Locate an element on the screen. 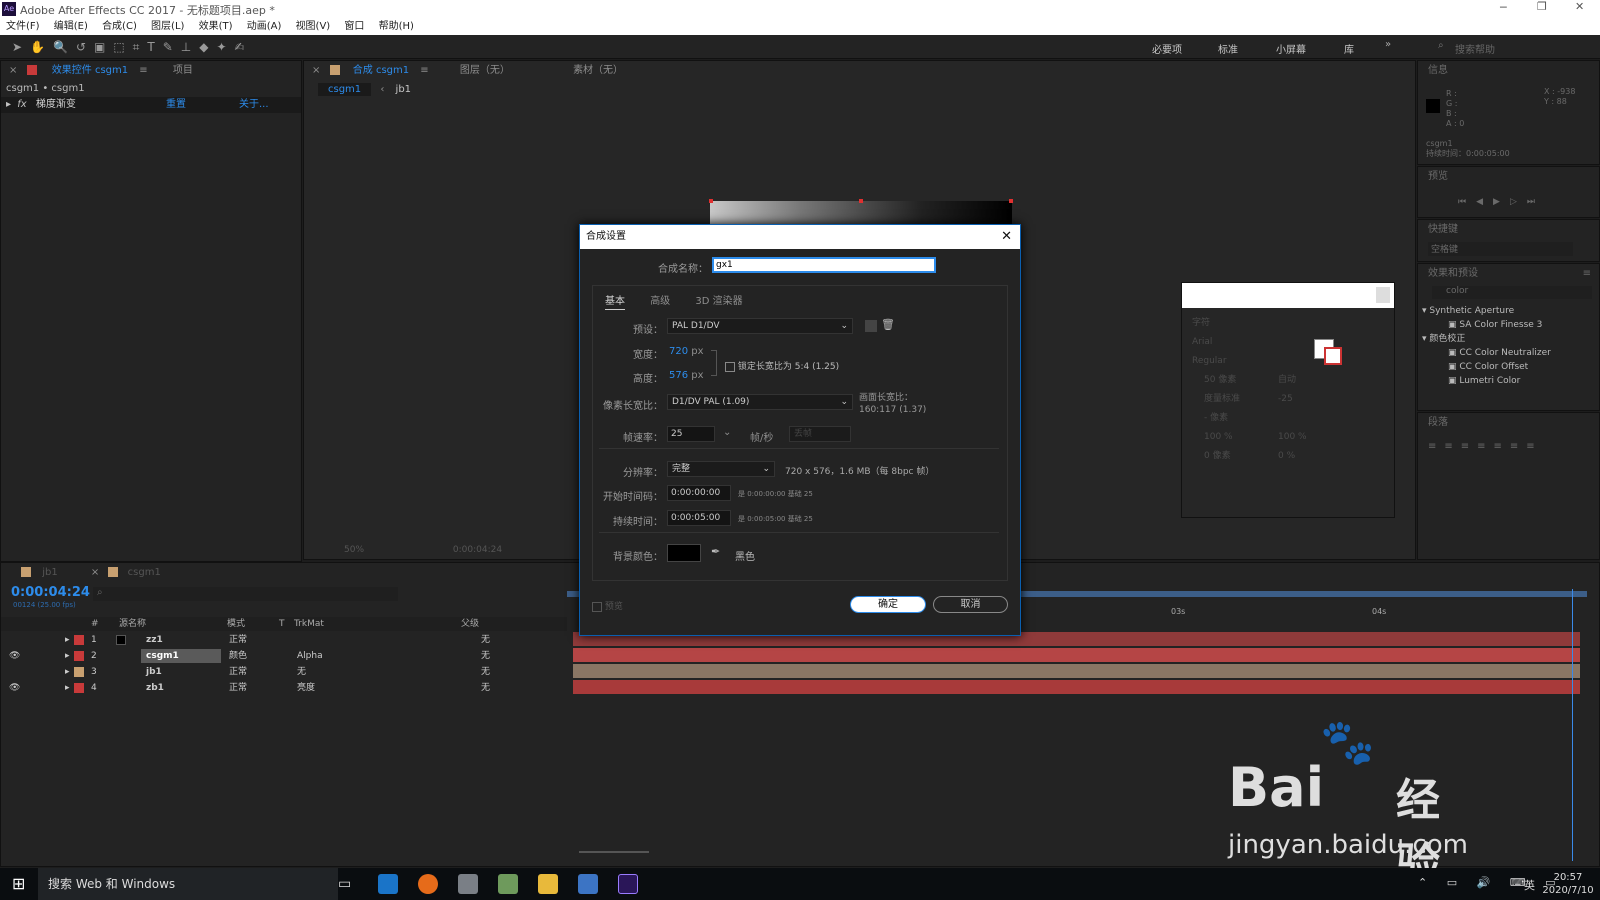 This screenshot has width=1600, height=900. windows-start-icon: ⊞ is located at coordinates (18, 883).